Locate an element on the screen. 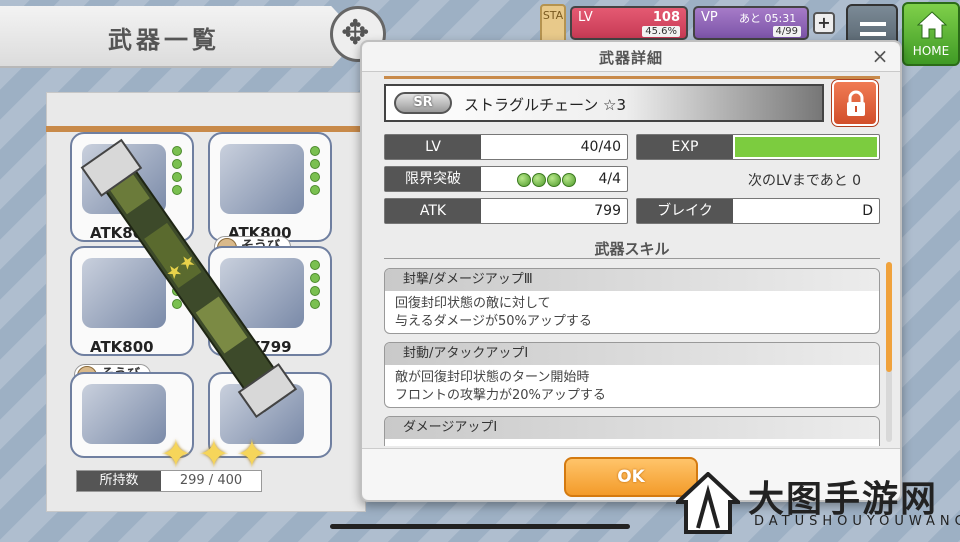 Image resolution: width=960 pixels, height=542 pixels. scrollbar-thumb is located at coordinates (889, 317).